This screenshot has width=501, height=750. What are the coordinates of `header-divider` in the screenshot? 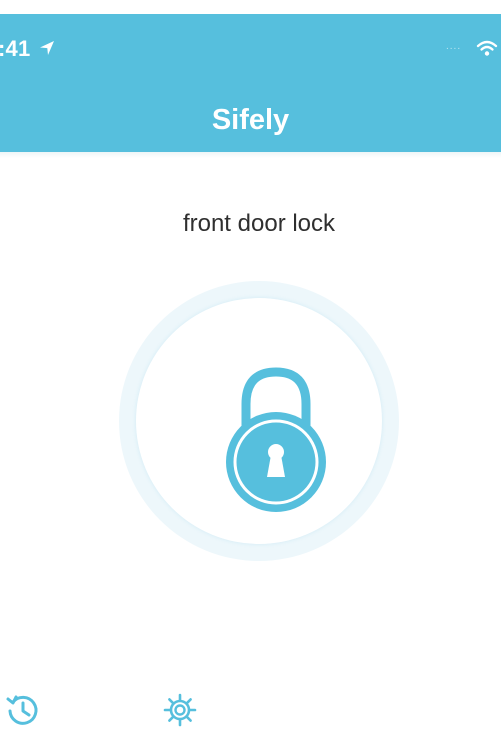 It's located at (250, 155).